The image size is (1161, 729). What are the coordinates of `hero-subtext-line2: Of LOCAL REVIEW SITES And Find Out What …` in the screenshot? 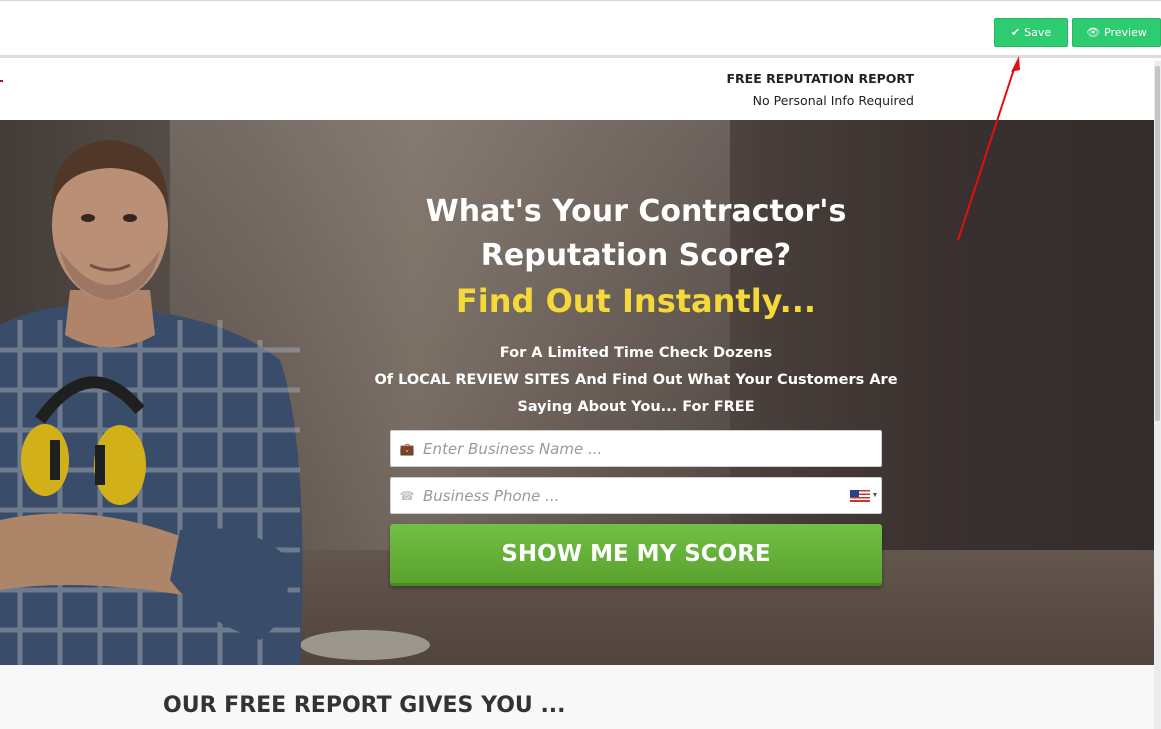 It's located at (636, 380).